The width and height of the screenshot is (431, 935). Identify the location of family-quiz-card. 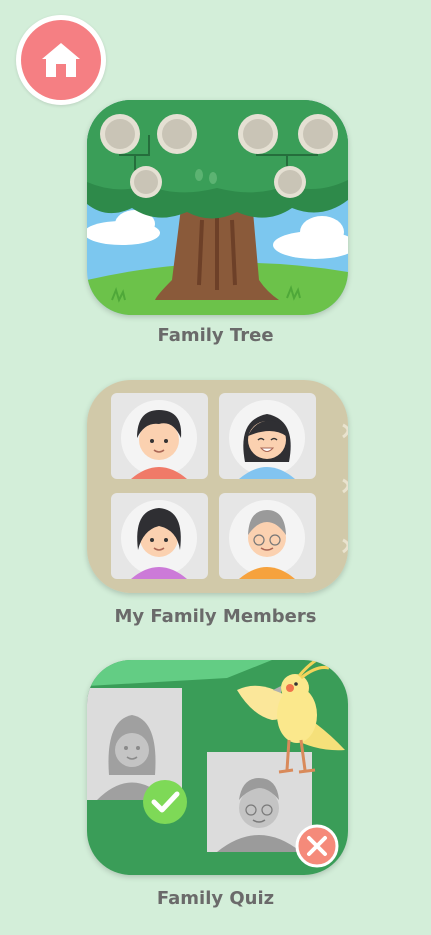
(217, 767).